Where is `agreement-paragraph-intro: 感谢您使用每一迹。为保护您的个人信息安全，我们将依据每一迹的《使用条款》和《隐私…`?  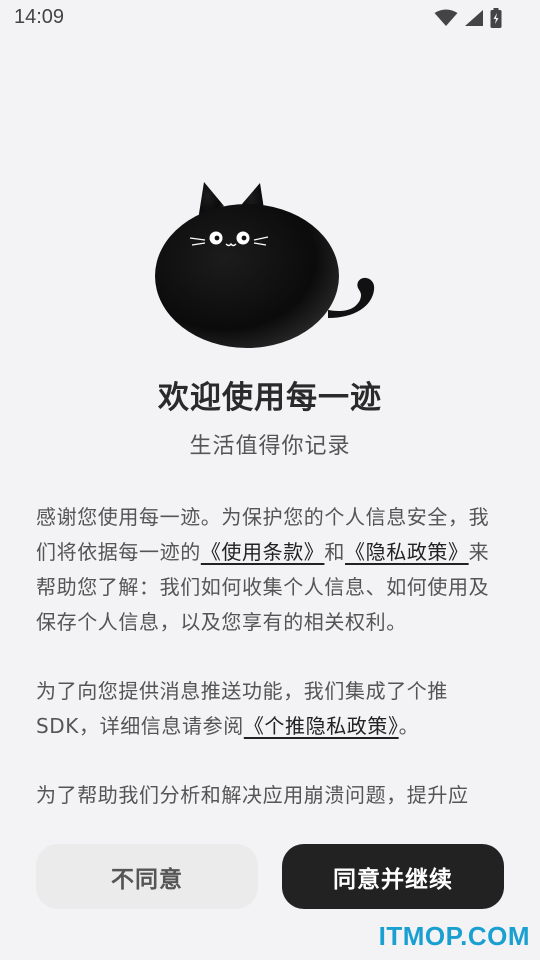
agreement-paragraph-intro: 感谢您使用每一迹。为保护您的个人信息安全，我们将依据每一迹的《使用条款》和《隐私… is located at coordinates (271, 570).